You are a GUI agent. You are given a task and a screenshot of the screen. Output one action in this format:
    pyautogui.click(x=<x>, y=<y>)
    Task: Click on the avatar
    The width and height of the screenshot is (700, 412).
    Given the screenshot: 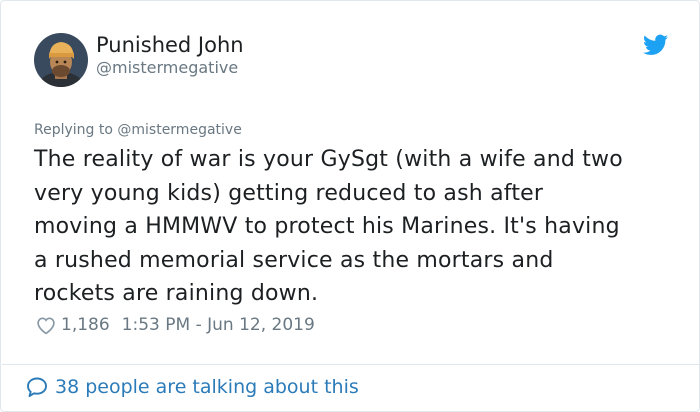 What is the action you would take?
    pyautogui.click(x=61, y=60)
    